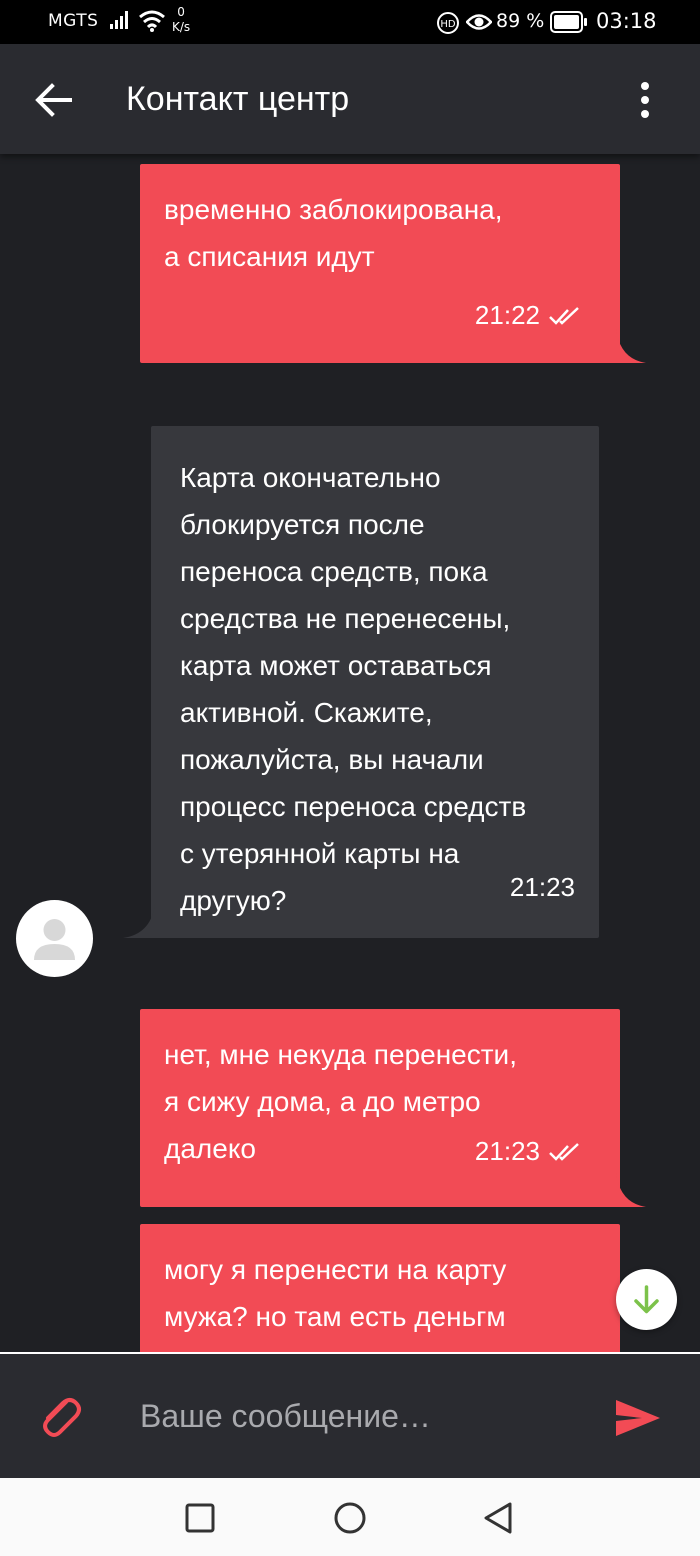  Describe the element at coordinates (310, 477) in the screenshot. I see `message-line: Карта окончательно` at that location.